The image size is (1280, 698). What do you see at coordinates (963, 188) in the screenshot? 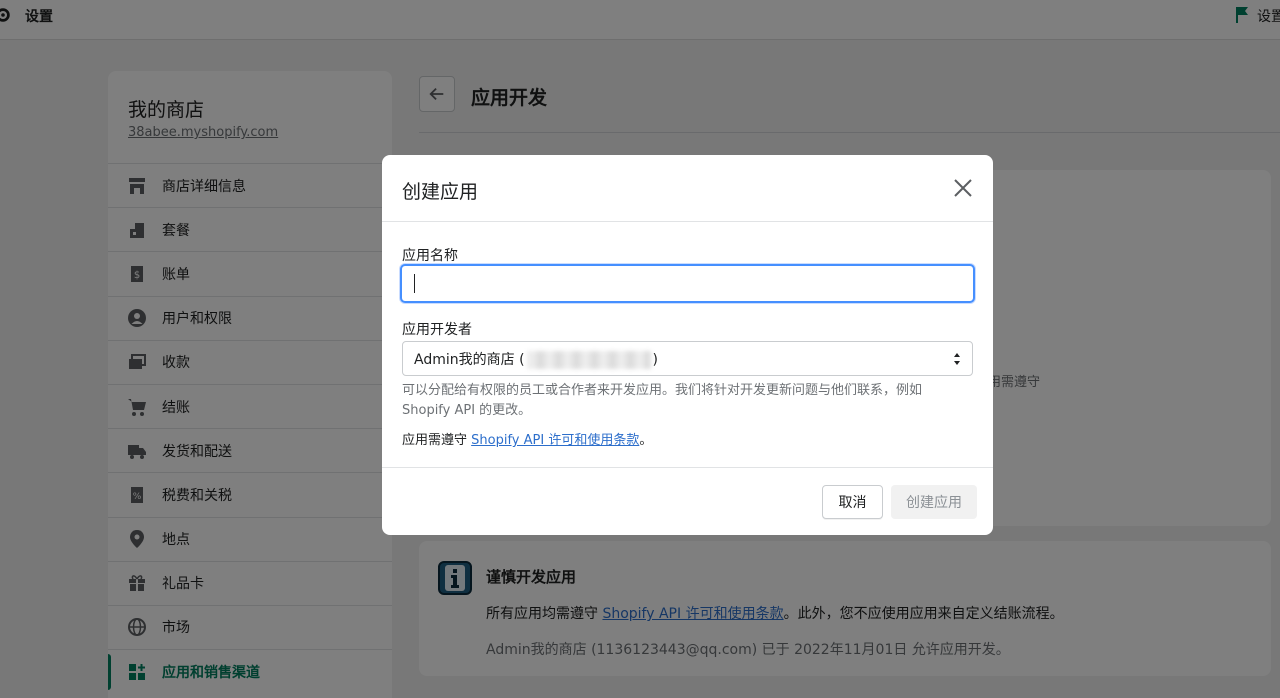
I see `close-icon` at bounding box center [963, 188].